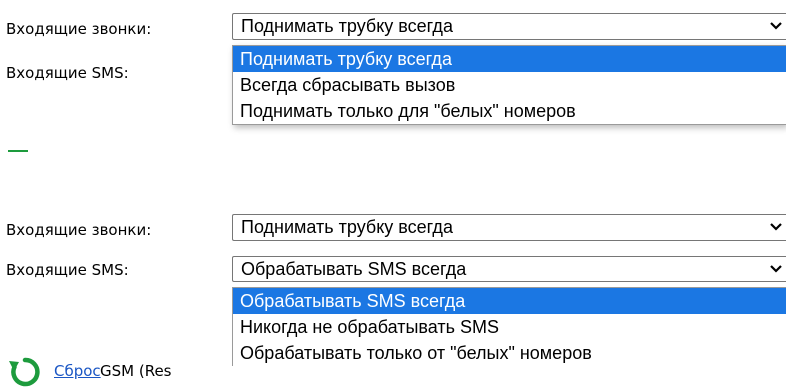 The width and height of the screenshot is (786, 390). What do you see at coordinates (509, 301) in the screenshot?
I see `dropdown-option: Обрабатывать SMS всегда` at bounding box center [509, 301].